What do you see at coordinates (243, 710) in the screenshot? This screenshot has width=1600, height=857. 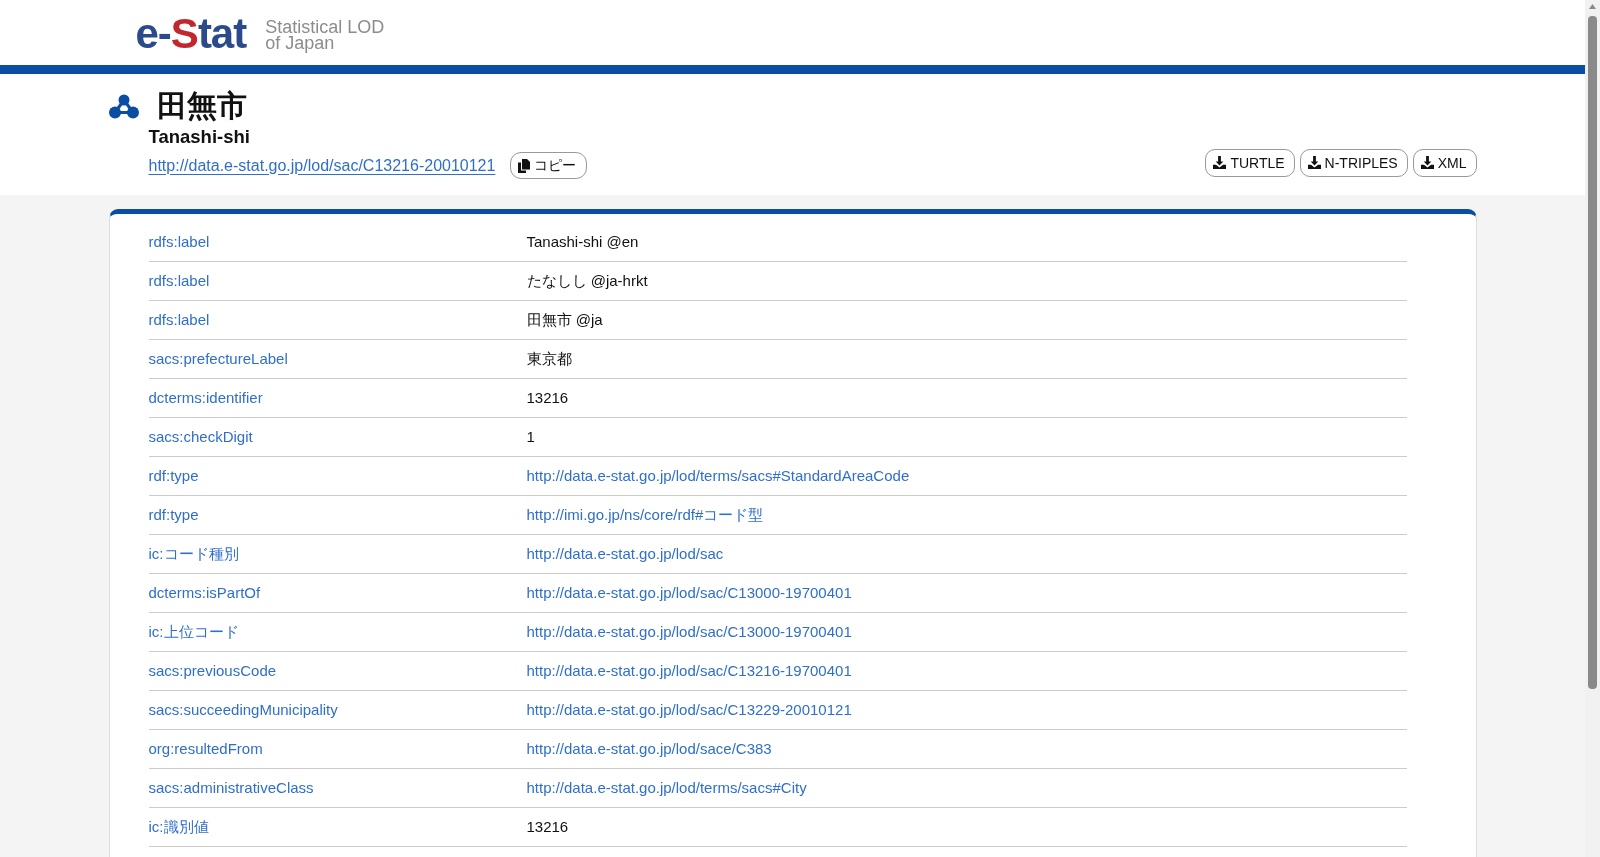 I see `property-link: sacs:succeedingMunicipality` at bounding box center [243, 710].